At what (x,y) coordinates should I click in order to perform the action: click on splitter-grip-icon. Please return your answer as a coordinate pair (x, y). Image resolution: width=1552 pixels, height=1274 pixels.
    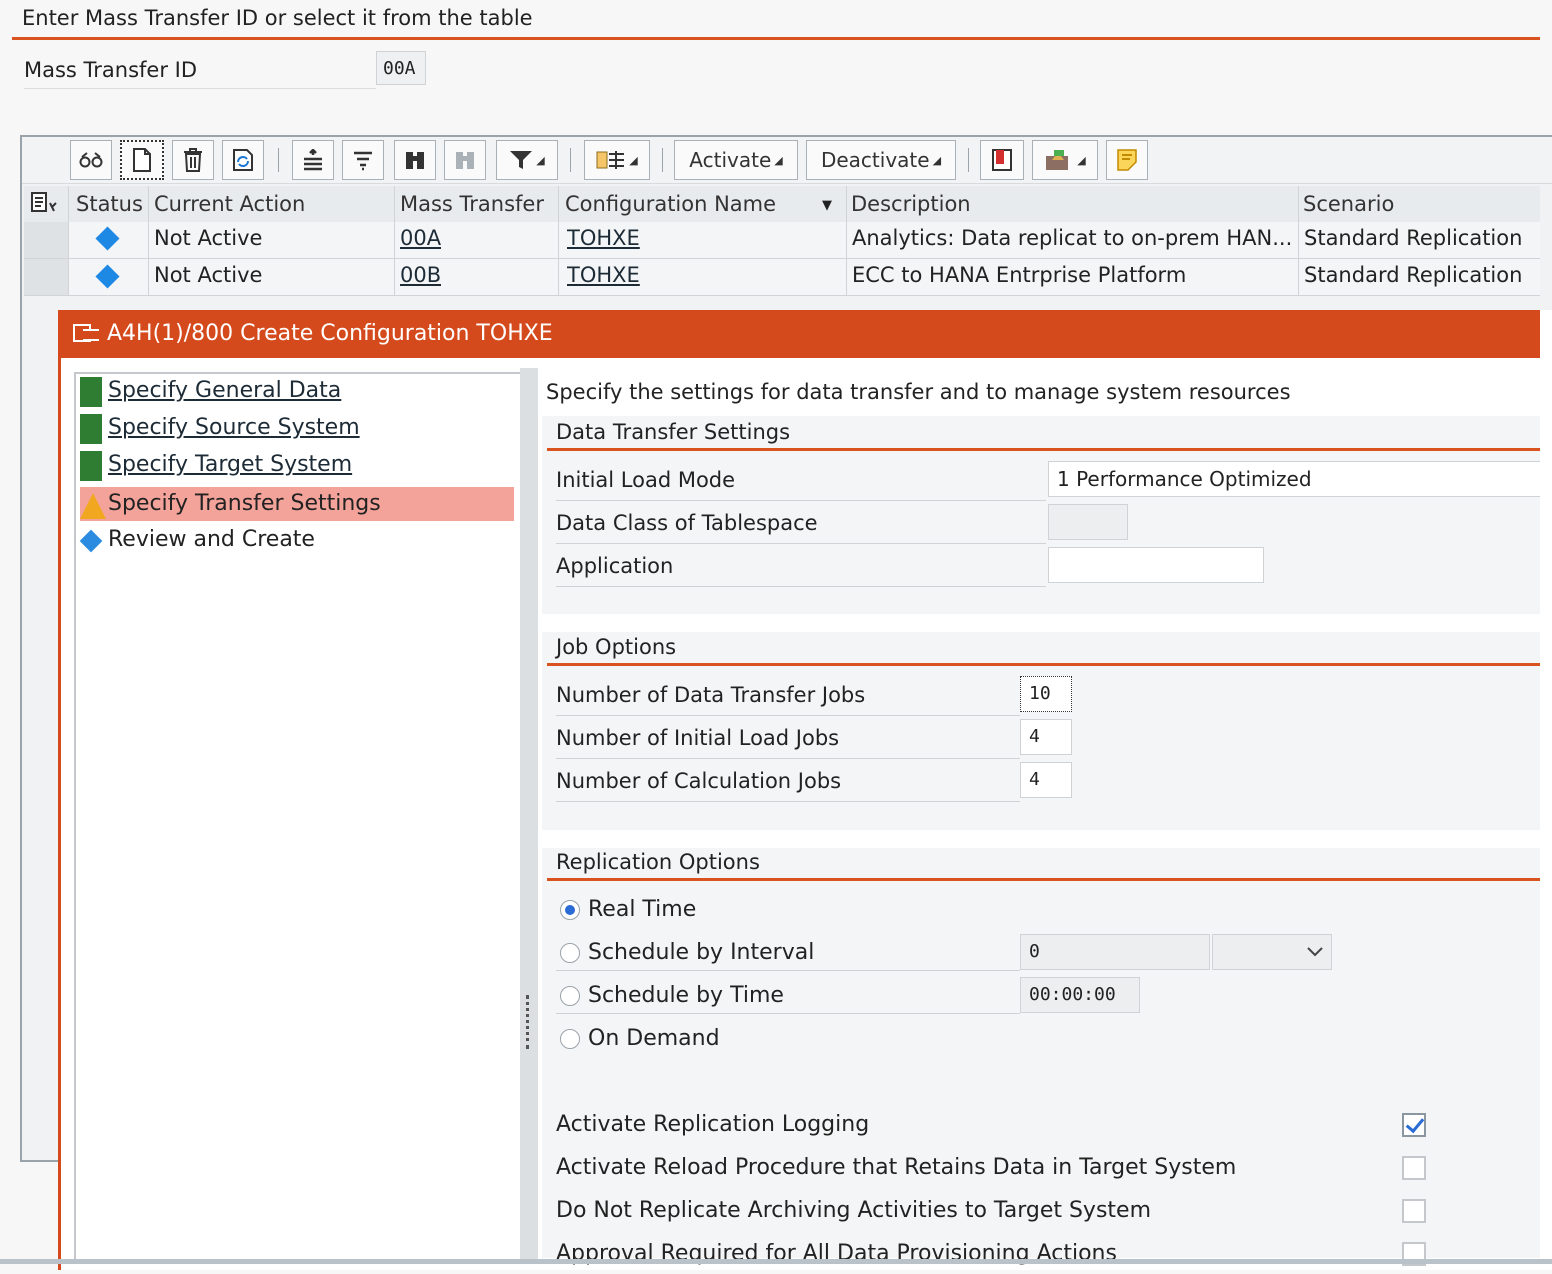
    Looking at the image, I should click on (530, 1022).